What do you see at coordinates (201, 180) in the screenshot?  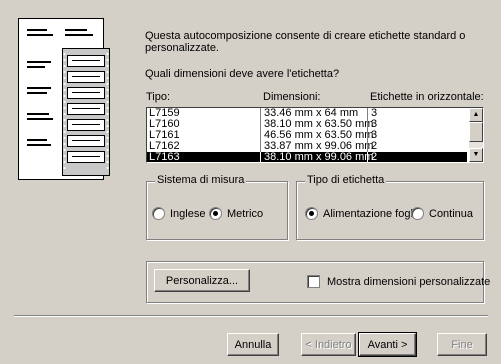 I see `measure-system-title: Sistema di misura` at bounding box center [201, 180].